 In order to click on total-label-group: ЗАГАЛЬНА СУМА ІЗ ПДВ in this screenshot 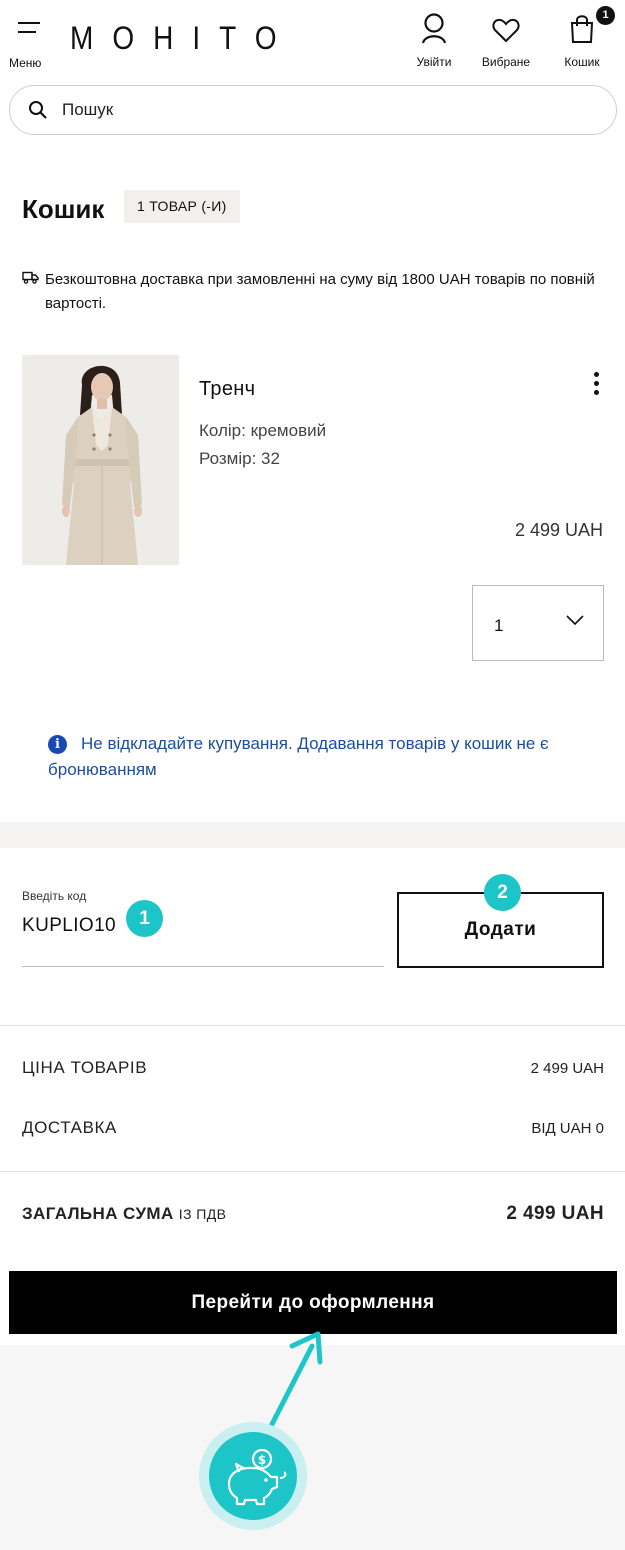, I will do `click(124, 1214)`.